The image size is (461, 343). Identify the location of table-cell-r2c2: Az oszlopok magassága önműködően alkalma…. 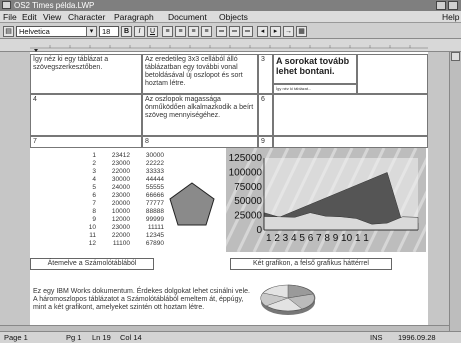
(200, 115).